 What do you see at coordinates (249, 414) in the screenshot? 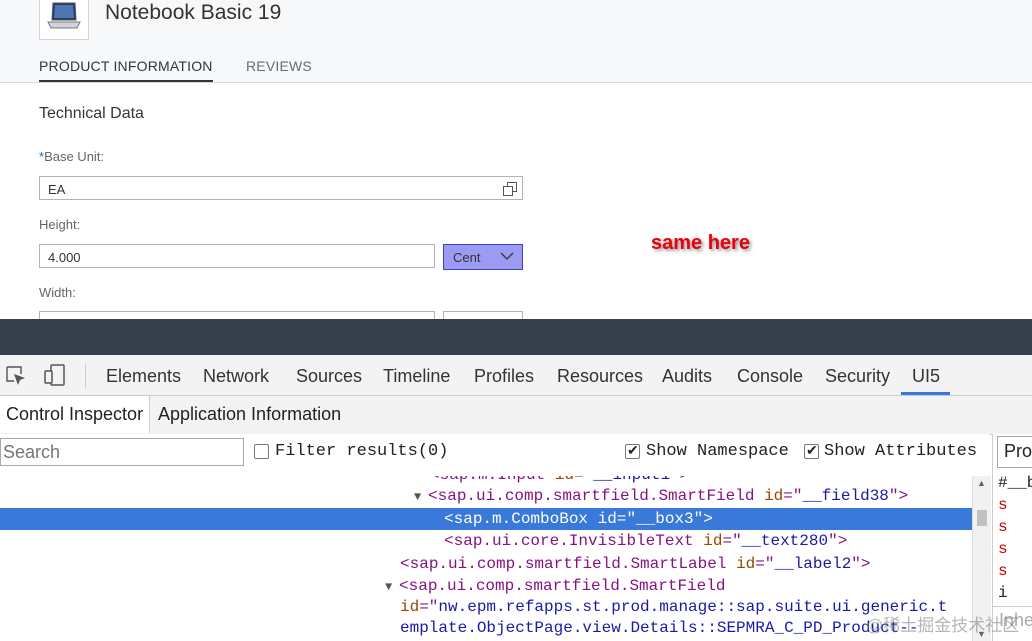
I see `subtab-application-information: Application Information` at bounding box center [249, 414].